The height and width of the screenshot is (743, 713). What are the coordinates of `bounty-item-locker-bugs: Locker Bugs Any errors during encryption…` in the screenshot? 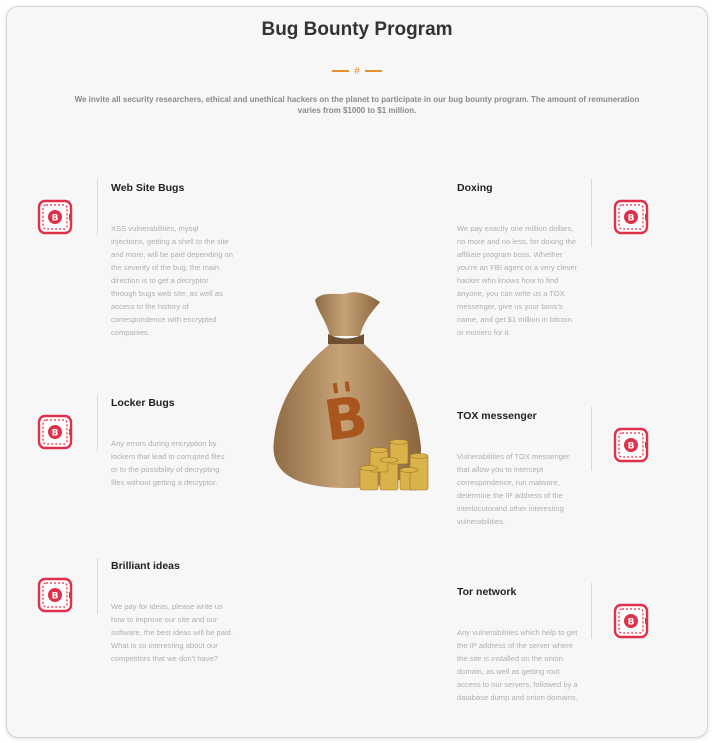 It's located at (172, 443).